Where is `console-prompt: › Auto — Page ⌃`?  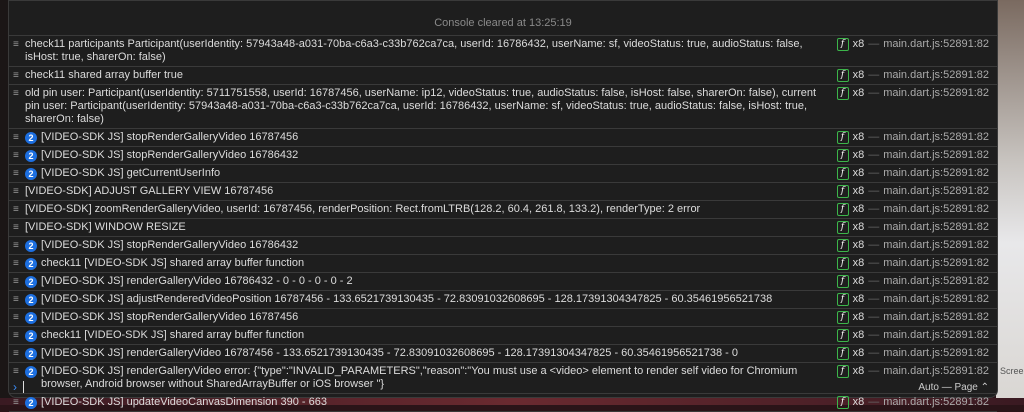 console-prompt: › Auto — Page ⌃ is located at coordinates (503, 387).